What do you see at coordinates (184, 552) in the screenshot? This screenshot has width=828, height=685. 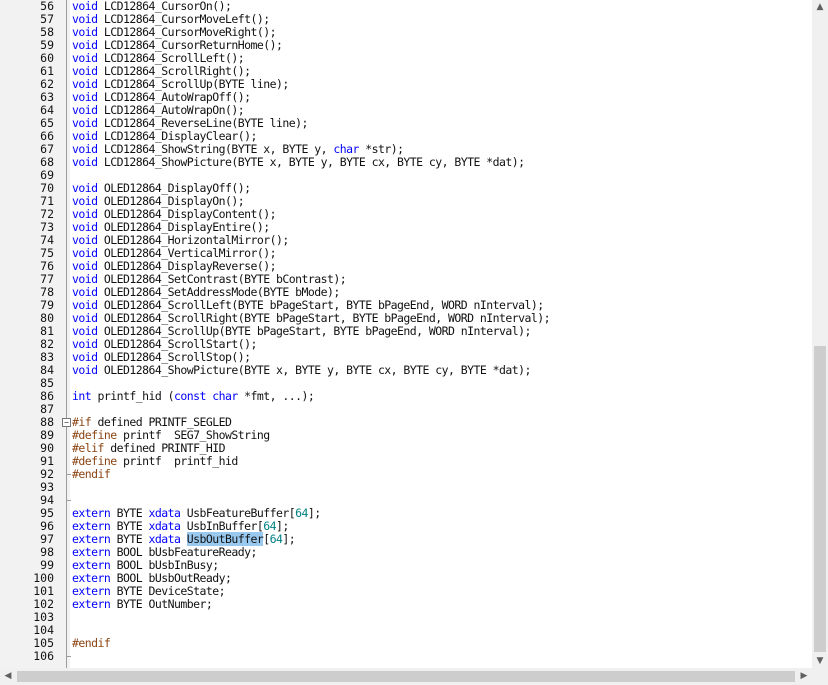 I see `code-token: BOOL bUsbFeatureReady;` at bounding box center [184, 552].